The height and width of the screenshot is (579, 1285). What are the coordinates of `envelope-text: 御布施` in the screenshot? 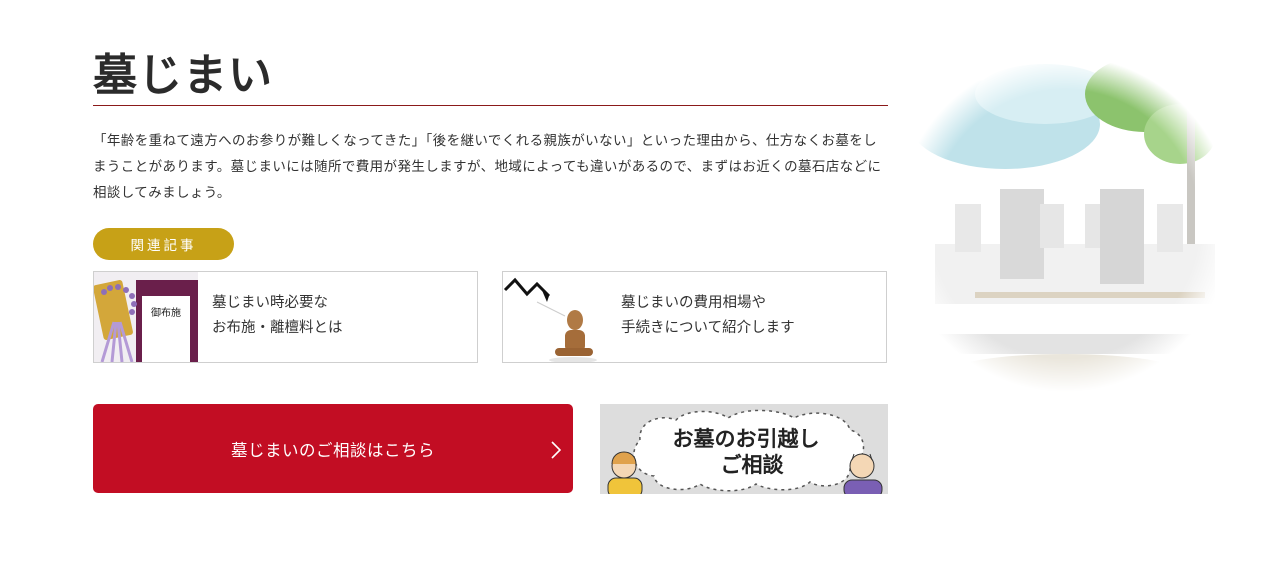 It's located at (166, 312).